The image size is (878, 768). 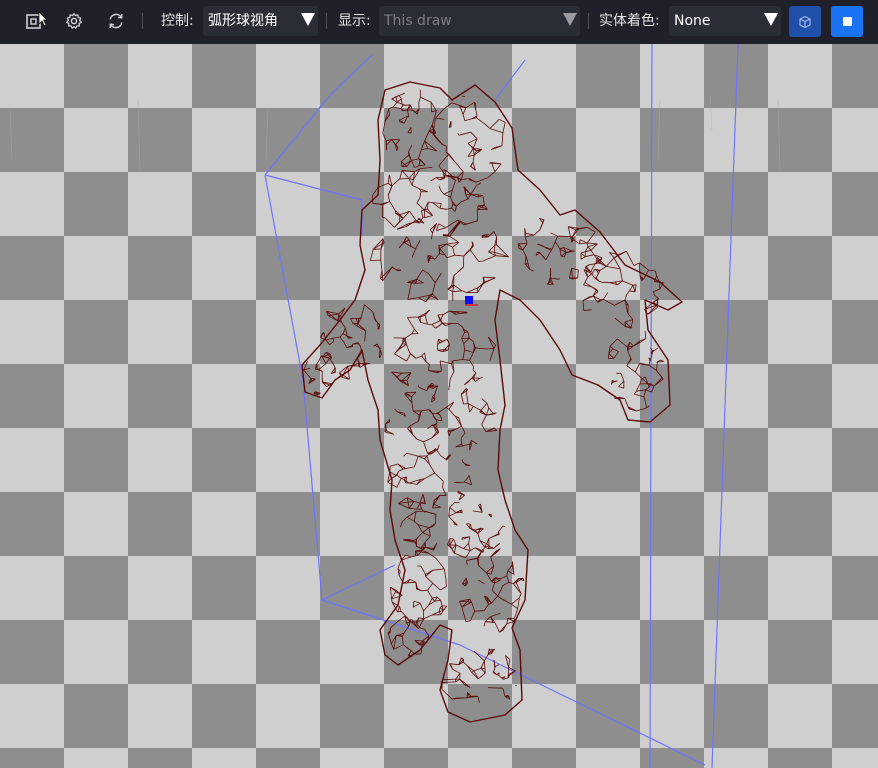 I want to click on gear-icon, so click(x=74, y=21).